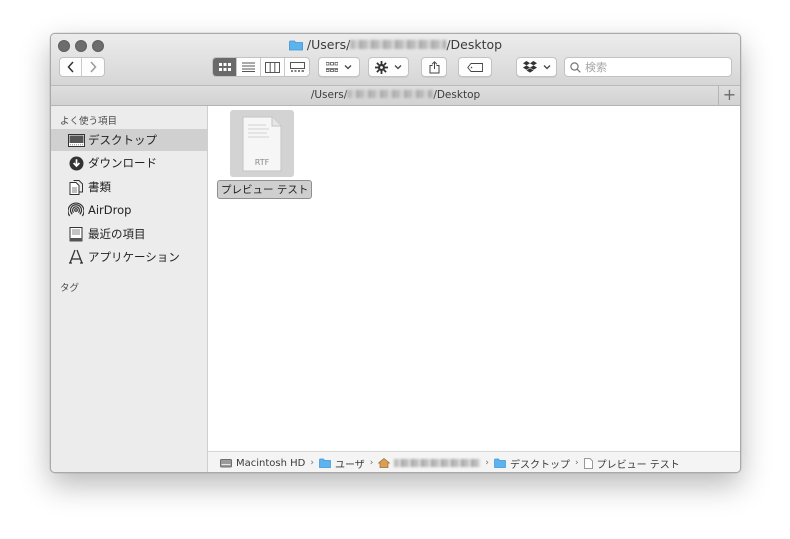 Image resolution: width=790 pixels, height=539 pixels. Describe the element at coordinates (540, 465) in the screenshot. I see `path-crumb-label: デスクトップ` at that location.